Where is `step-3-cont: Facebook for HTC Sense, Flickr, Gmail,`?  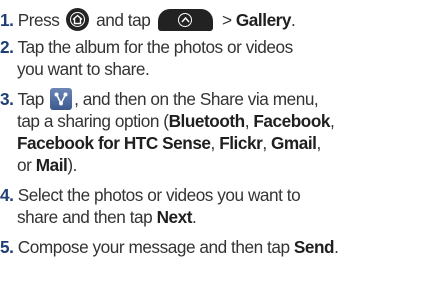
step-3-cont: Facebook for HTC Sense, Flickr, Gmail, is located at coordinates (169, 143).